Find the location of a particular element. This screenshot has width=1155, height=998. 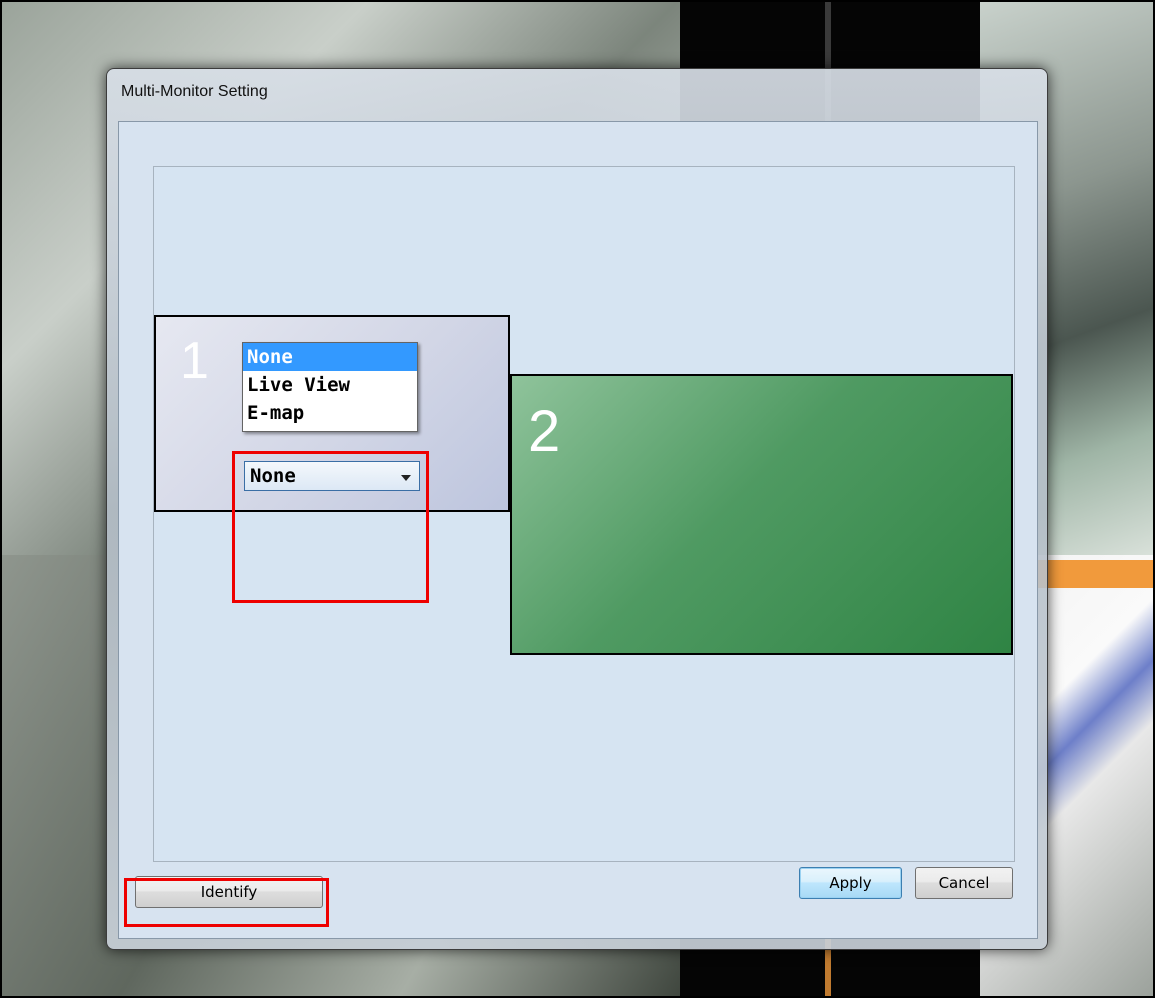

apply-button: Apply is located at coordinates (850, 883).